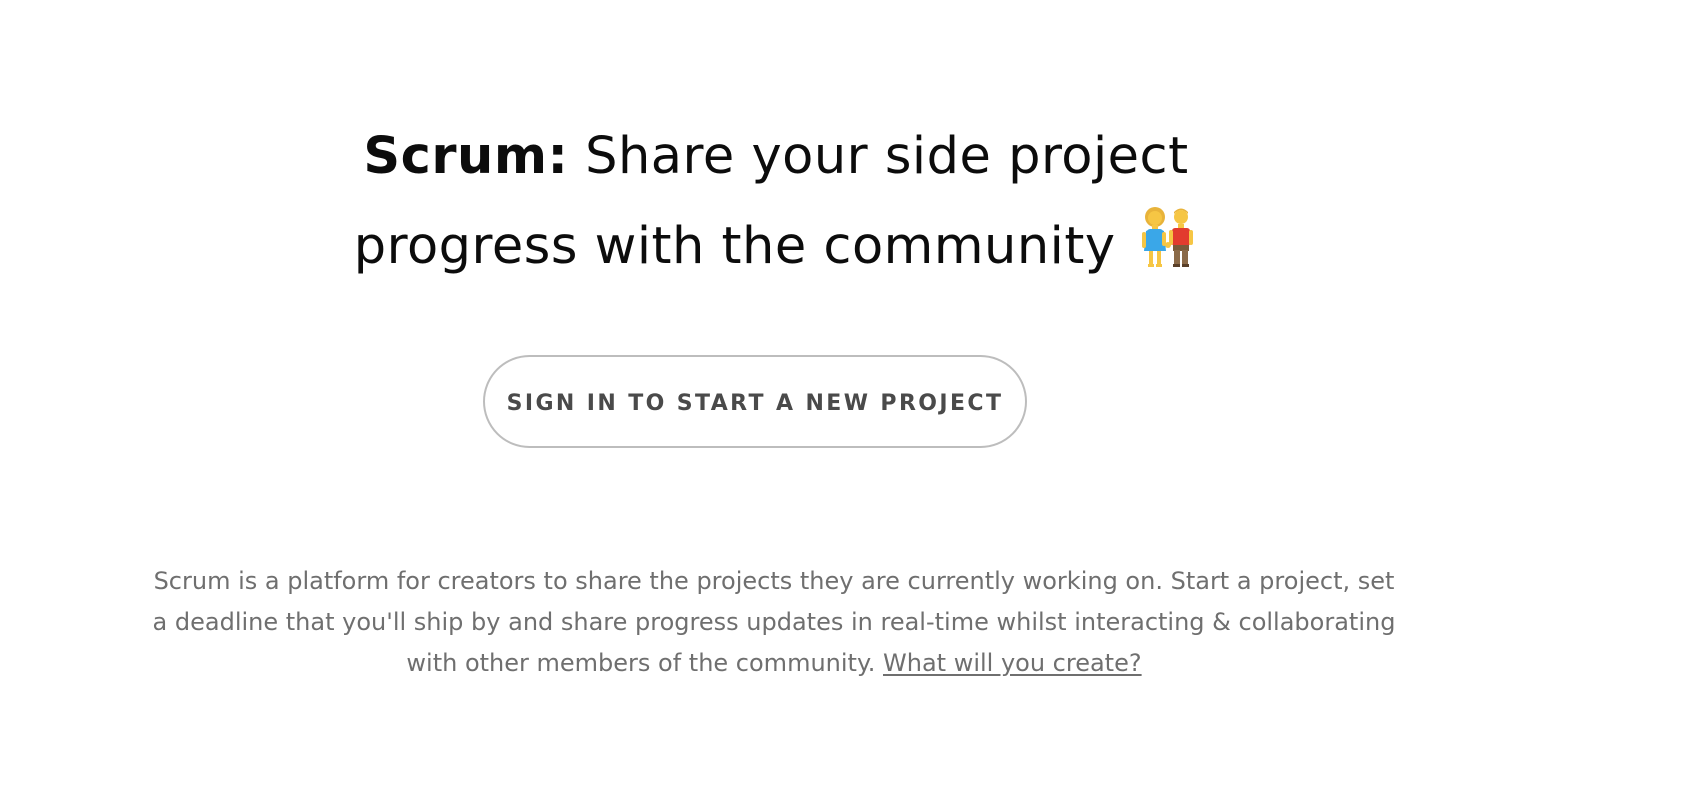 The width and height of the screenshot is (1696, 790). Describe the element at coordinates (1012, 663) in the screenshot. I see `what-will-you-create-link: What will you create?` at that location.